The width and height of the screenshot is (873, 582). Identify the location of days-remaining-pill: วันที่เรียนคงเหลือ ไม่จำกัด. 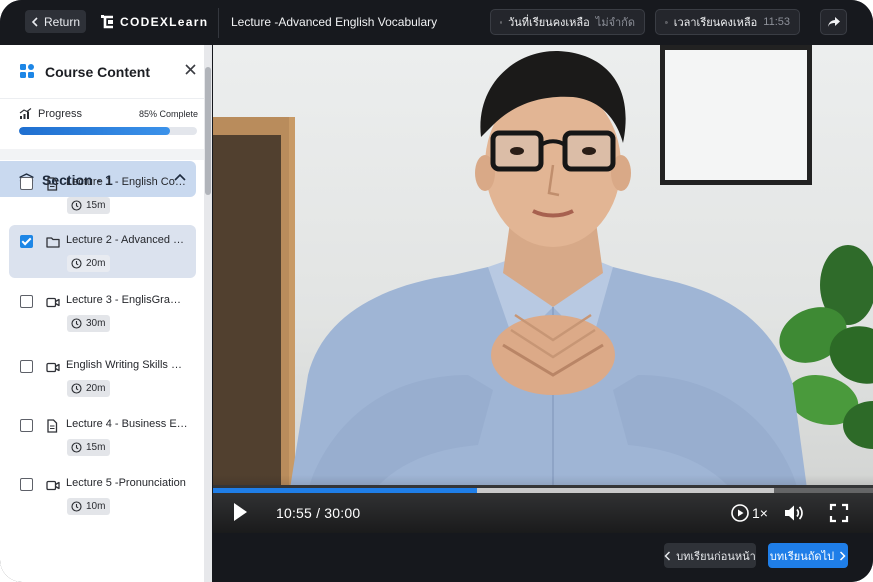
(567, 22).